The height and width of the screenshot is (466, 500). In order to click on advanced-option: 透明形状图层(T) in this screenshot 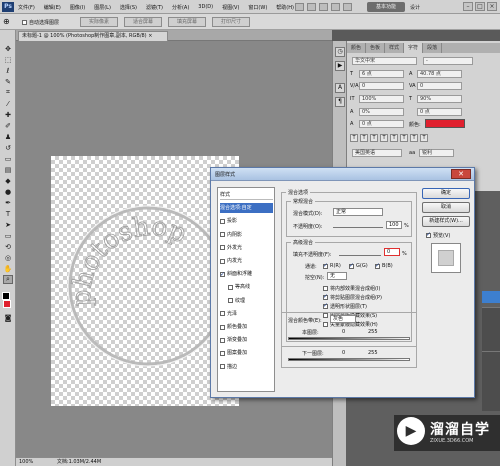, I will do `click(352, 306)`.